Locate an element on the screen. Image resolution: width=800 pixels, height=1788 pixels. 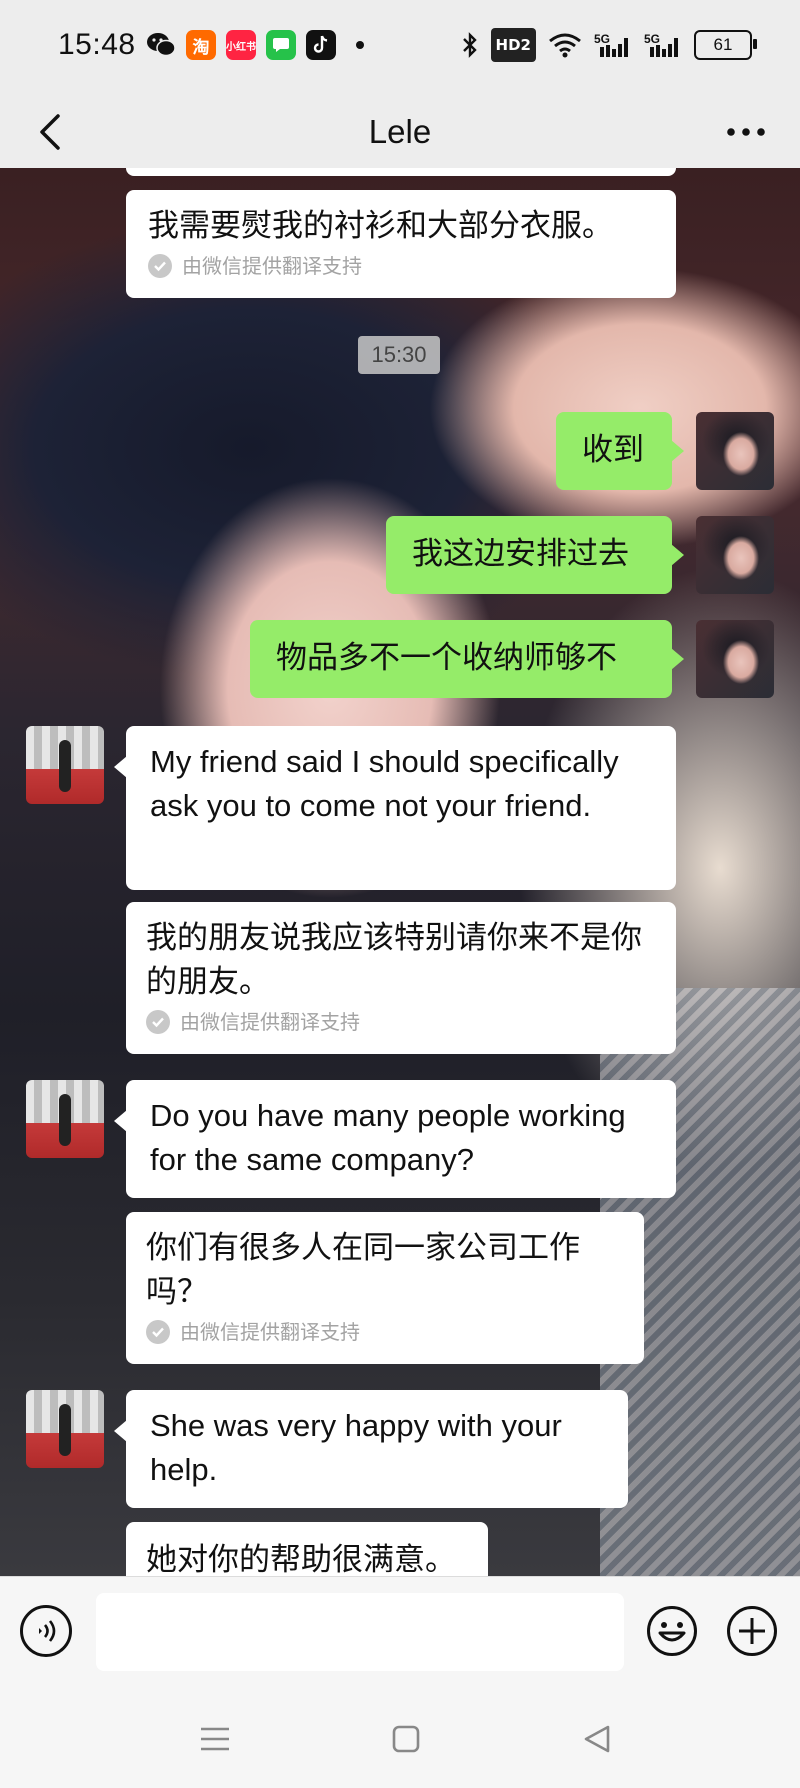
input-bar is located at coordinates (400, 1632).